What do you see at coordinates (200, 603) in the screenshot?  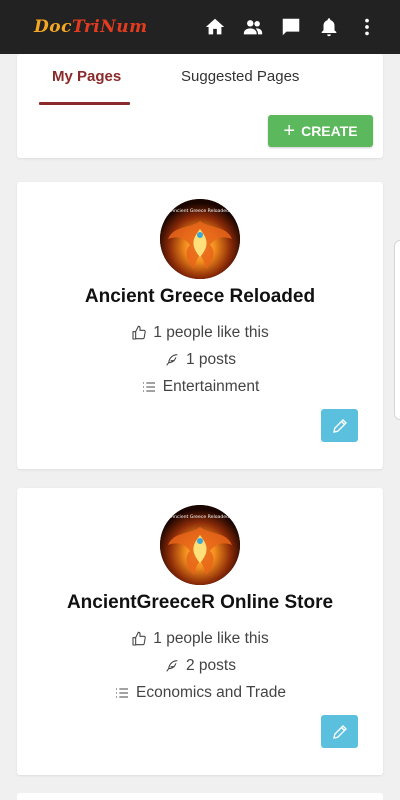 I see `page-name: AncientGreeceR Online Store` at bounding box center [200, 603].